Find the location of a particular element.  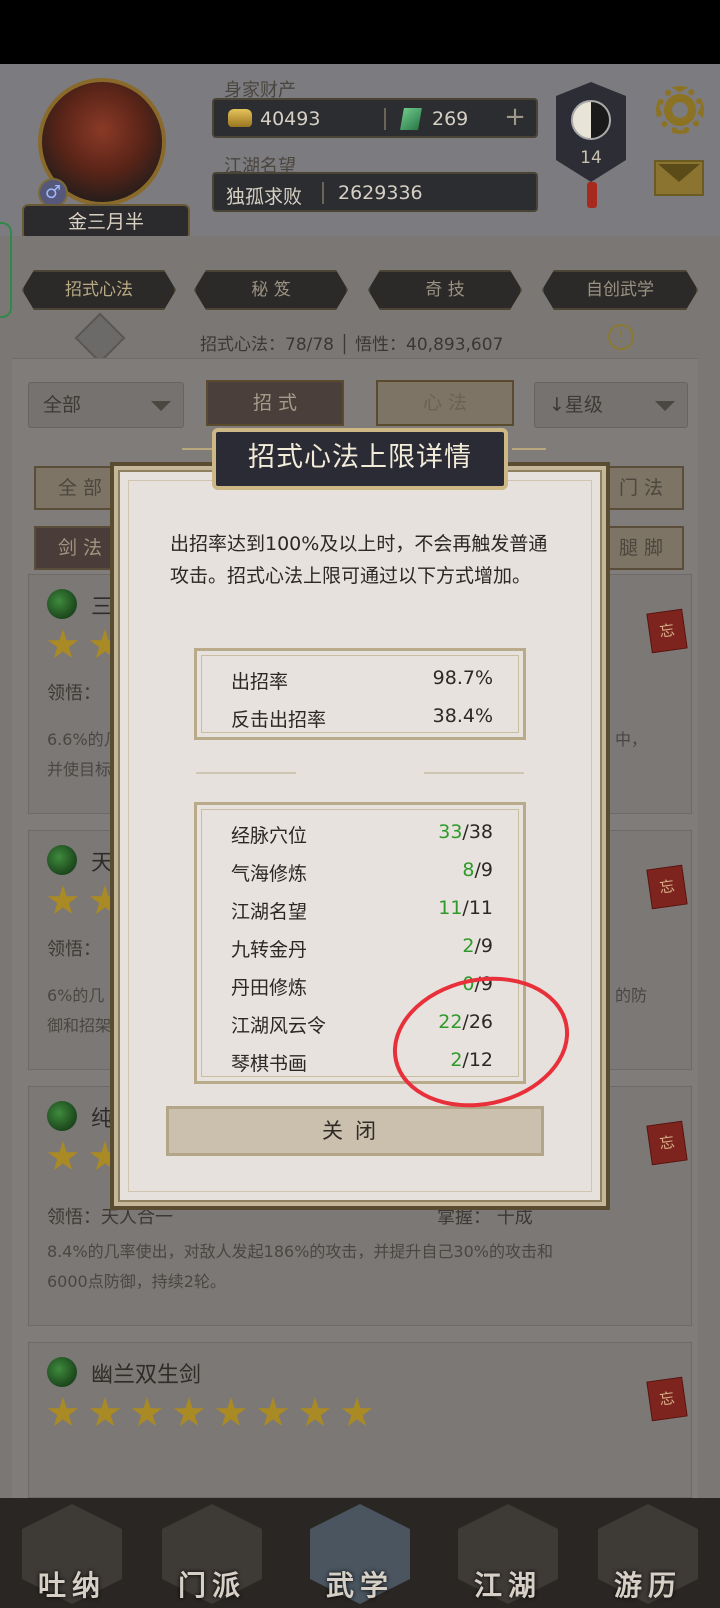

tab-special-skill: 奇 技 is located at coordinates (445, 290).